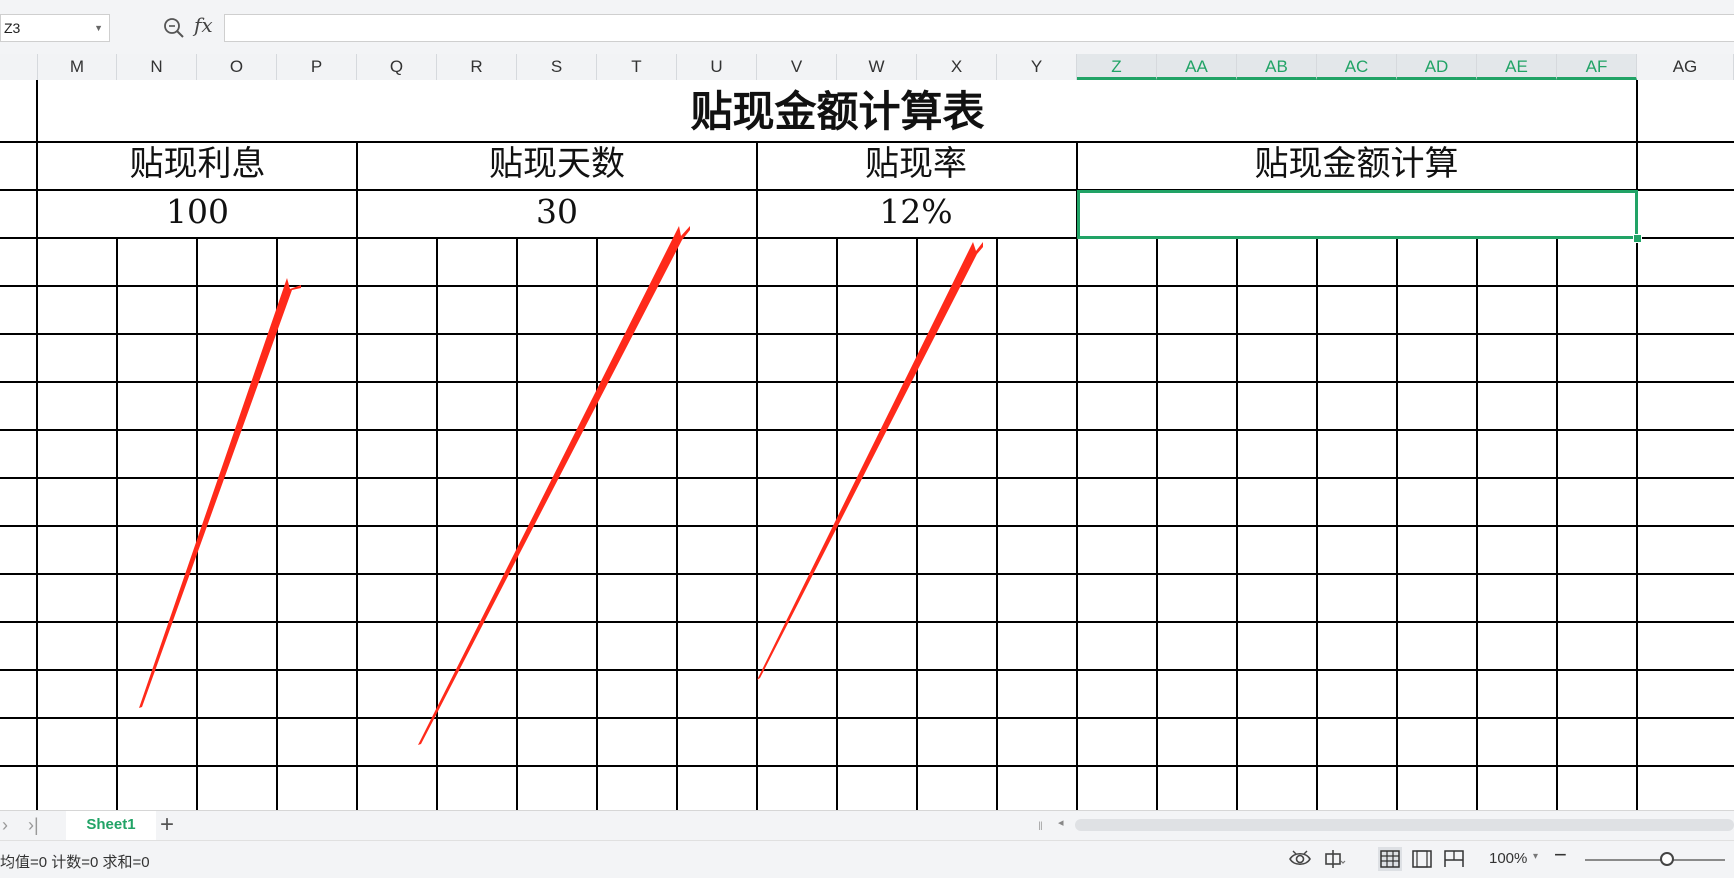 Image resolution: width=1734 pixels, height=878 pixels. I want to click on column-header-x: X, so click(957, 67).